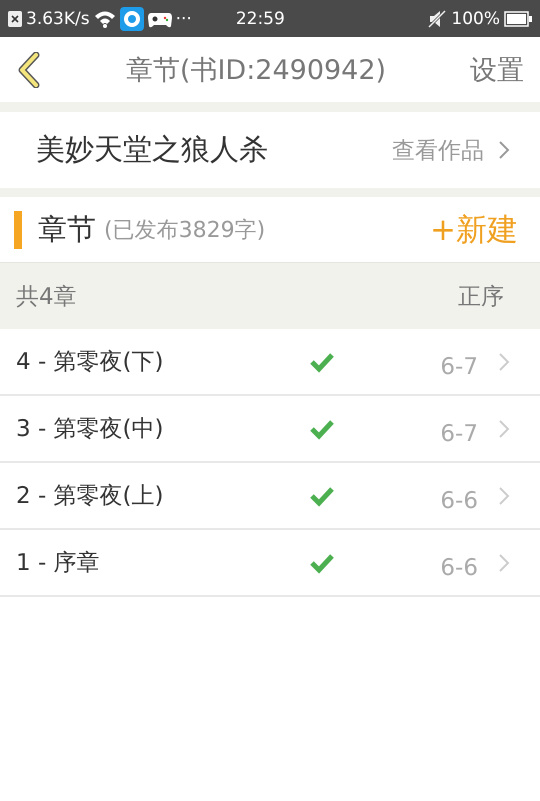  Describe the element at coordinates (256, 71) in the screenshot. I see `page-title: 章节(书ID:2490942)` at that location.